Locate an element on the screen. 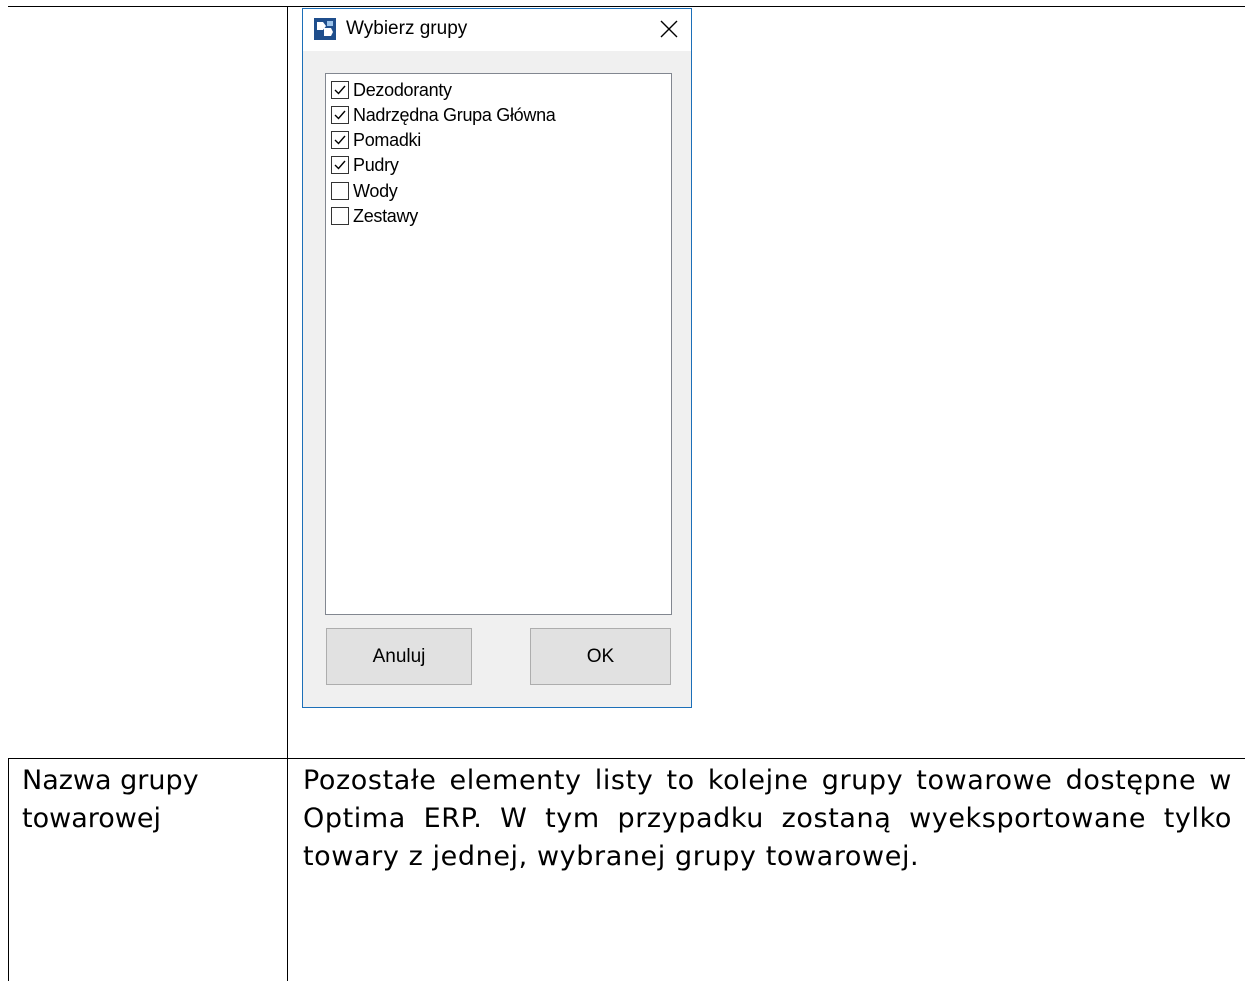  table-column-divider is located at coordinates (287, 493).